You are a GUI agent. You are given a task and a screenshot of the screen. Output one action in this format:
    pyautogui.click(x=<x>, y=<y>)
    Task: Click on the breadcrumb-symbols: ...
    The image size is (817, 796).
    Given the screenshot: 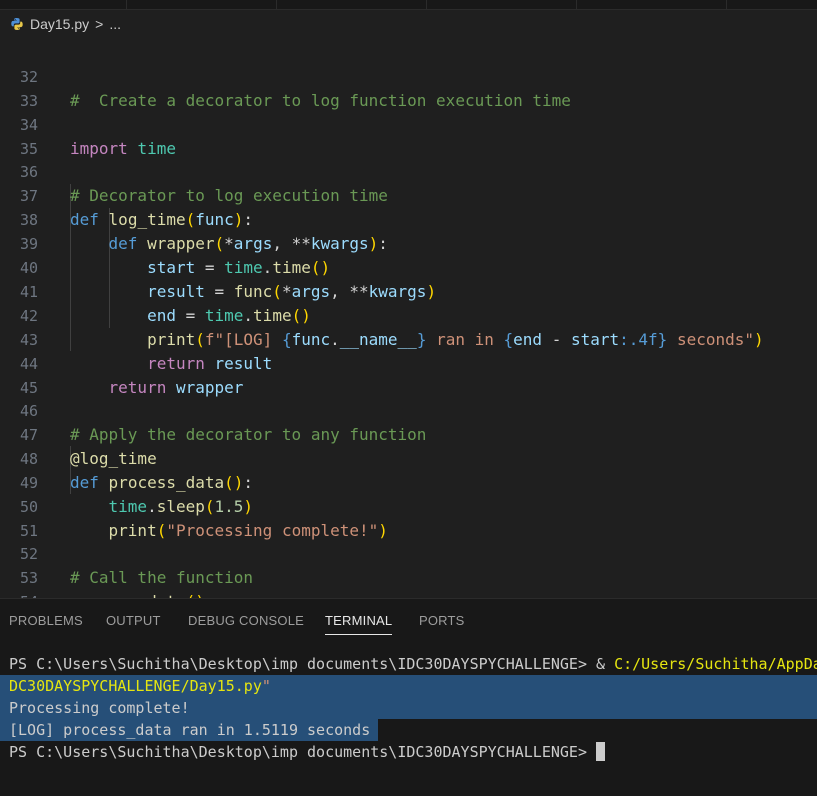 What is the action you would take?
    pyautogui.click(x=115, y=24)
    